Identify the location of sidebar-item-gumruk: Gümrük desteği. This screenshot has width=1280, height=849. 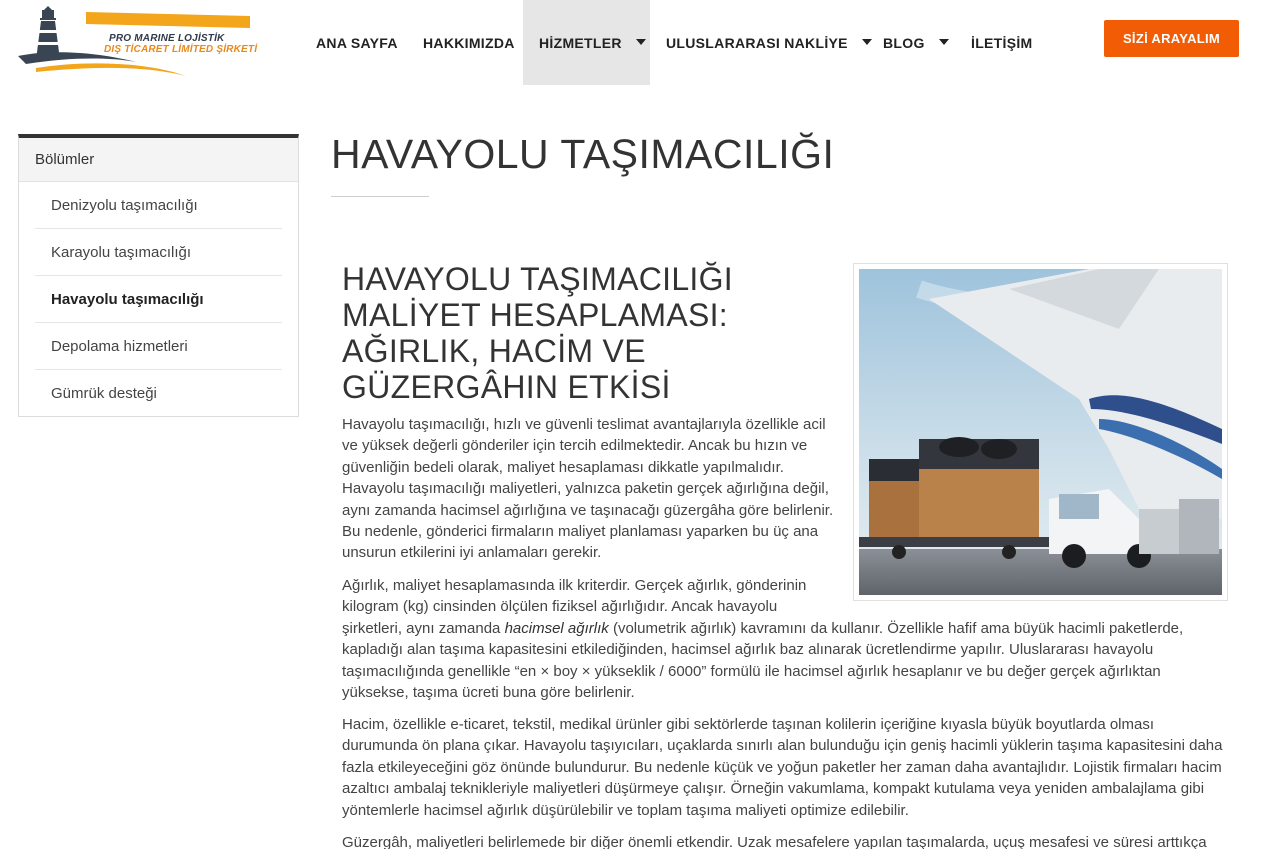
(158, 393).